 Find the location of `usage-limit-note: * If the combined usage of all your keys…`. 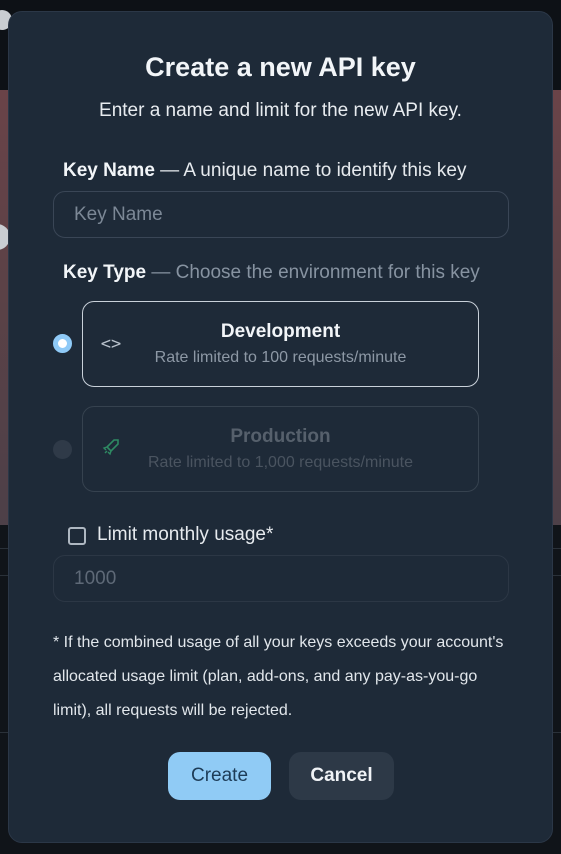

usage-limit-note: * If the combined usage of all your keys… is located at coordinates (278, 676).